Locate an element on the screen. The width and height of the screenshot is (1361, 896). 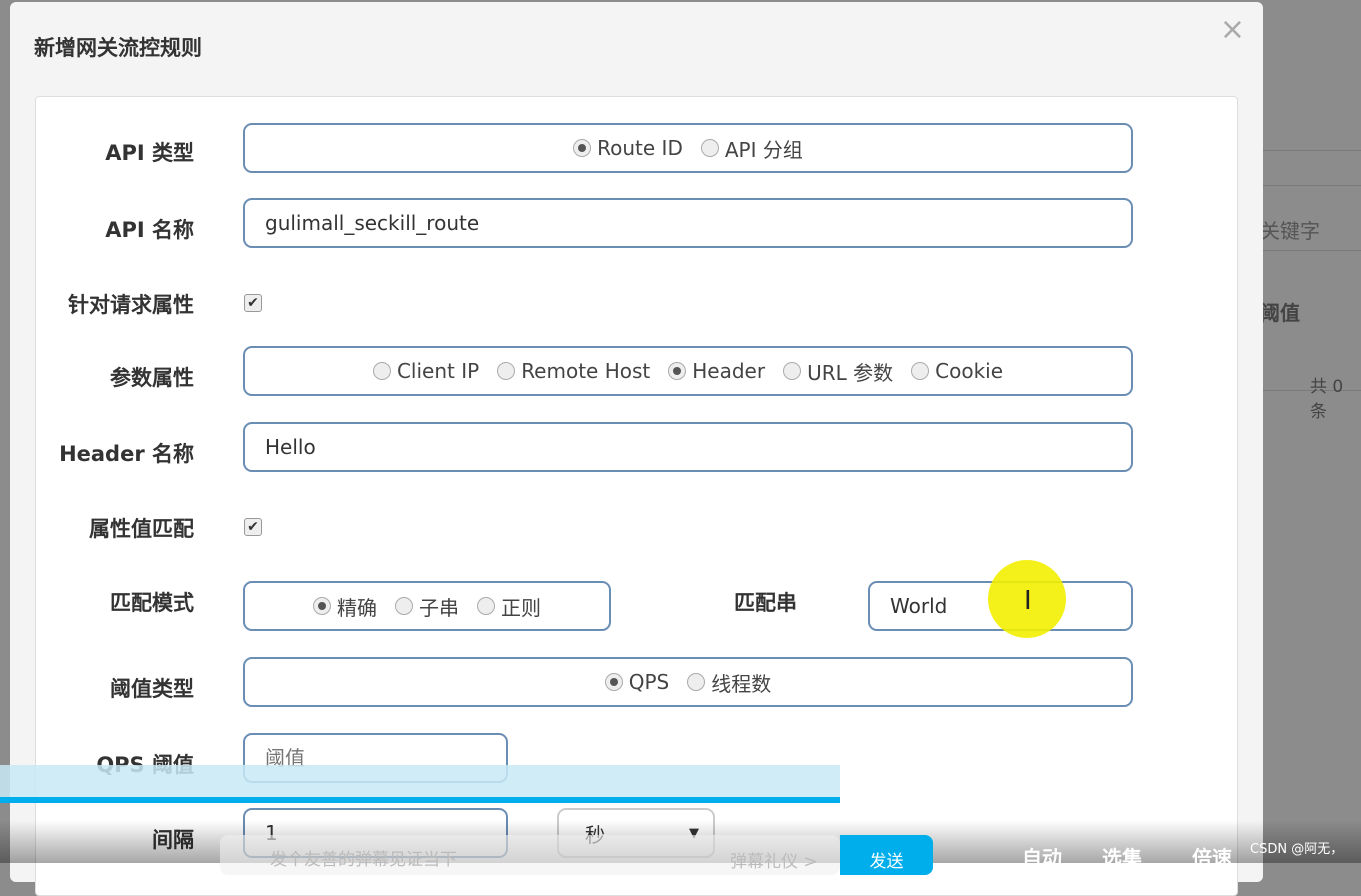
close-icon: × is located at coordinates (1232, 29).